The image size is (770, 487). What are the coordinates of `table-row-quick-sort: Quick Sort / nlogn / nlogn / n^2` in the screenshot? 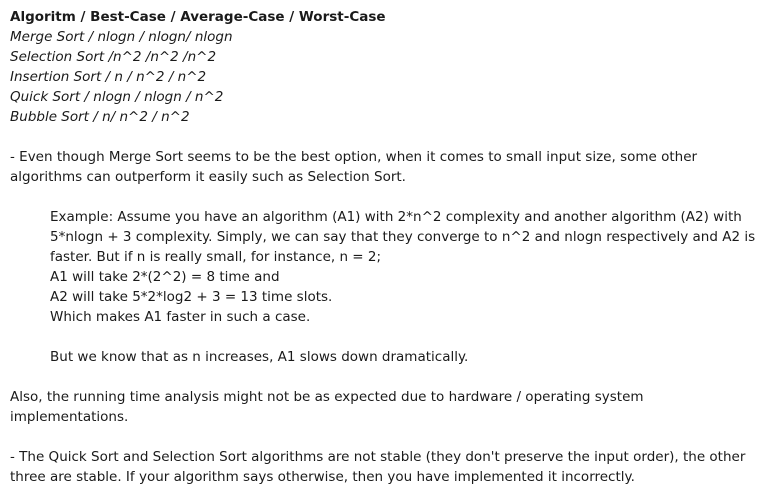 It's located at (117, 97).